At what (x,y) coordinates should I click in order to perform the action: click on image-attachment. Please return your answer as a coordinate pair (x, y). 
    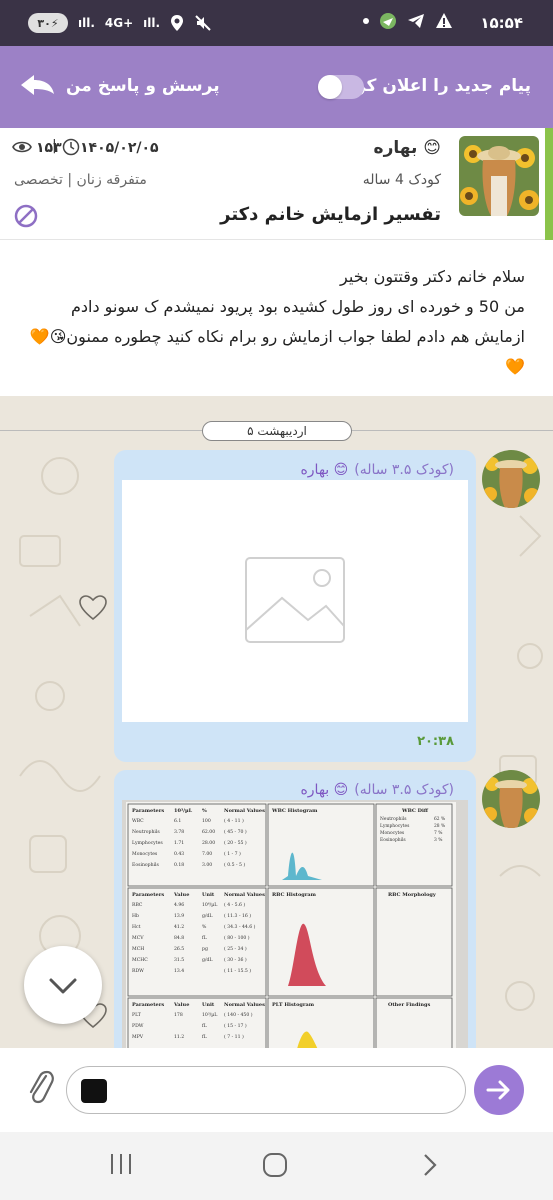
    Looking at the image, I should click on (295, 601).